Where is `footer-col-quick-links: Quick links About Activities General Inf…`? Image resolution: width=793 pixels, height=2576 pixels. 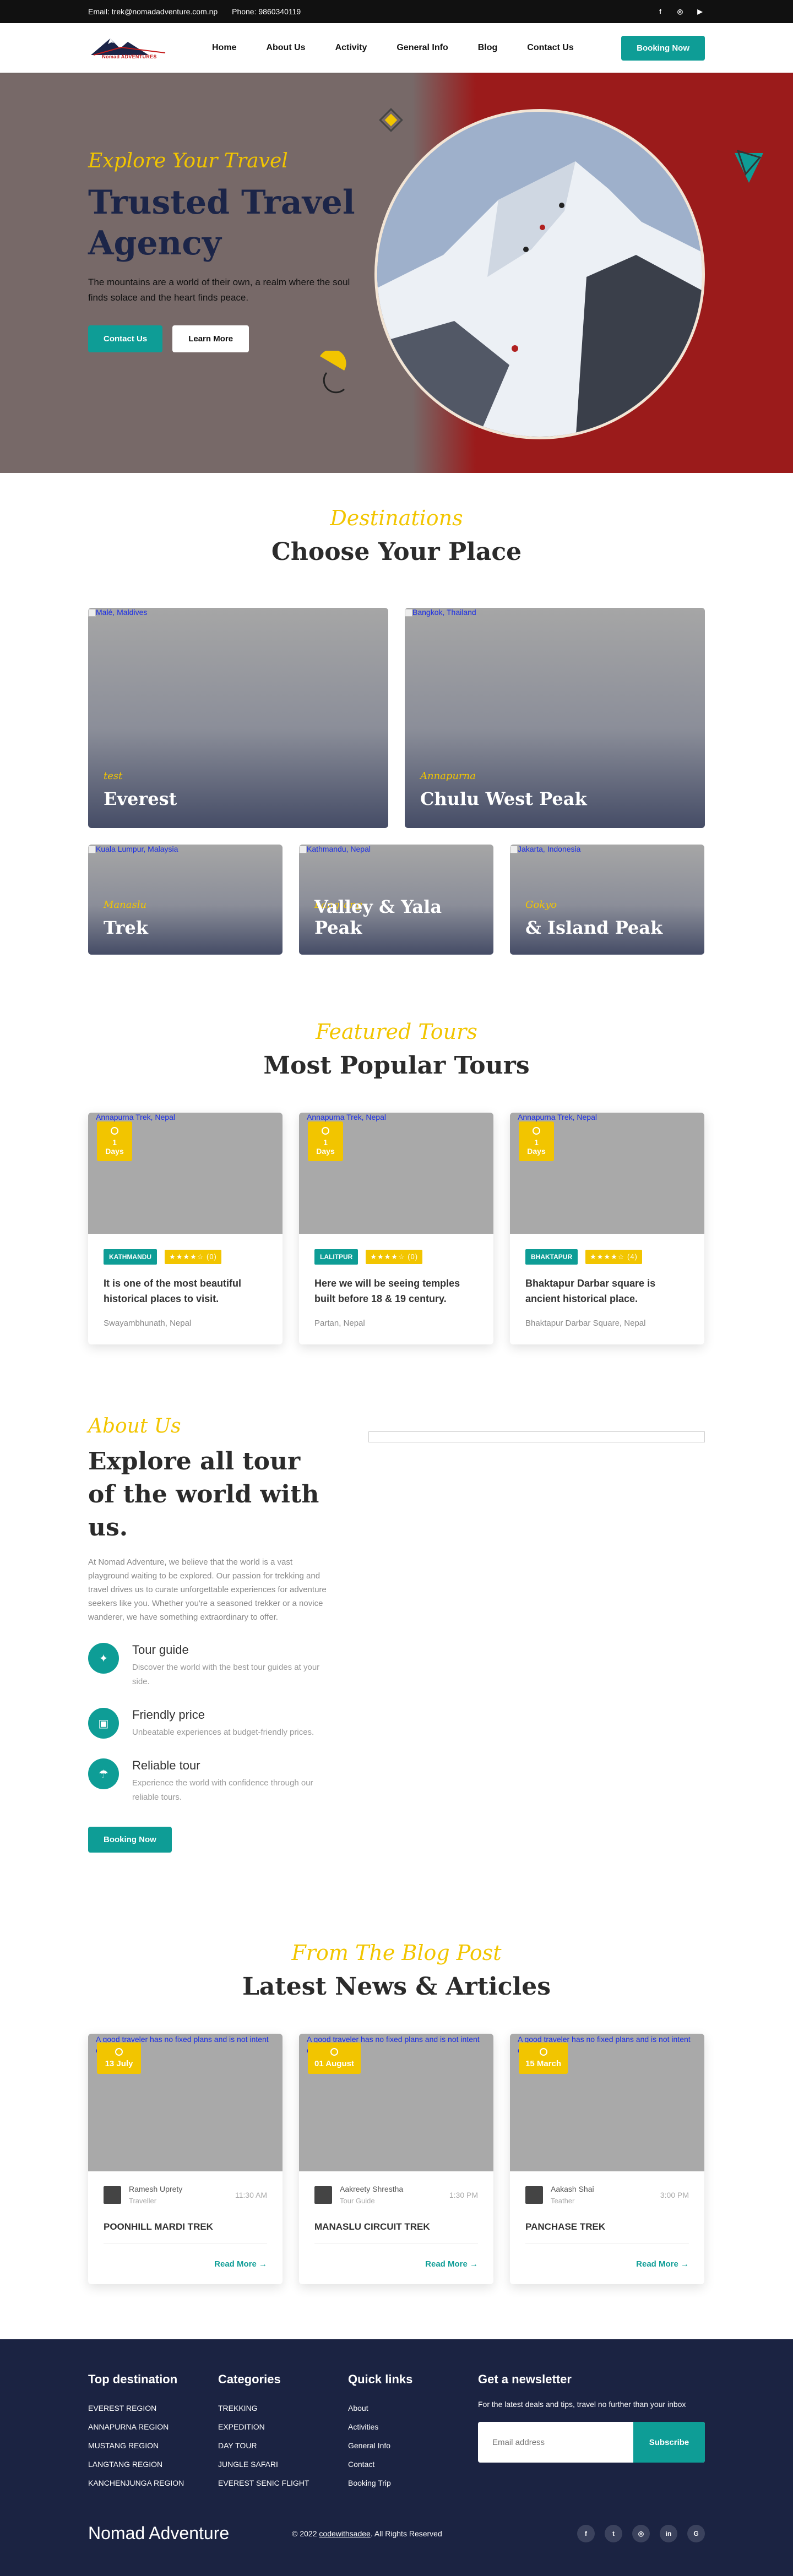 footer-col-quick-links: Quick links About Activities General Inf… is located at coordinates (413, 2432).